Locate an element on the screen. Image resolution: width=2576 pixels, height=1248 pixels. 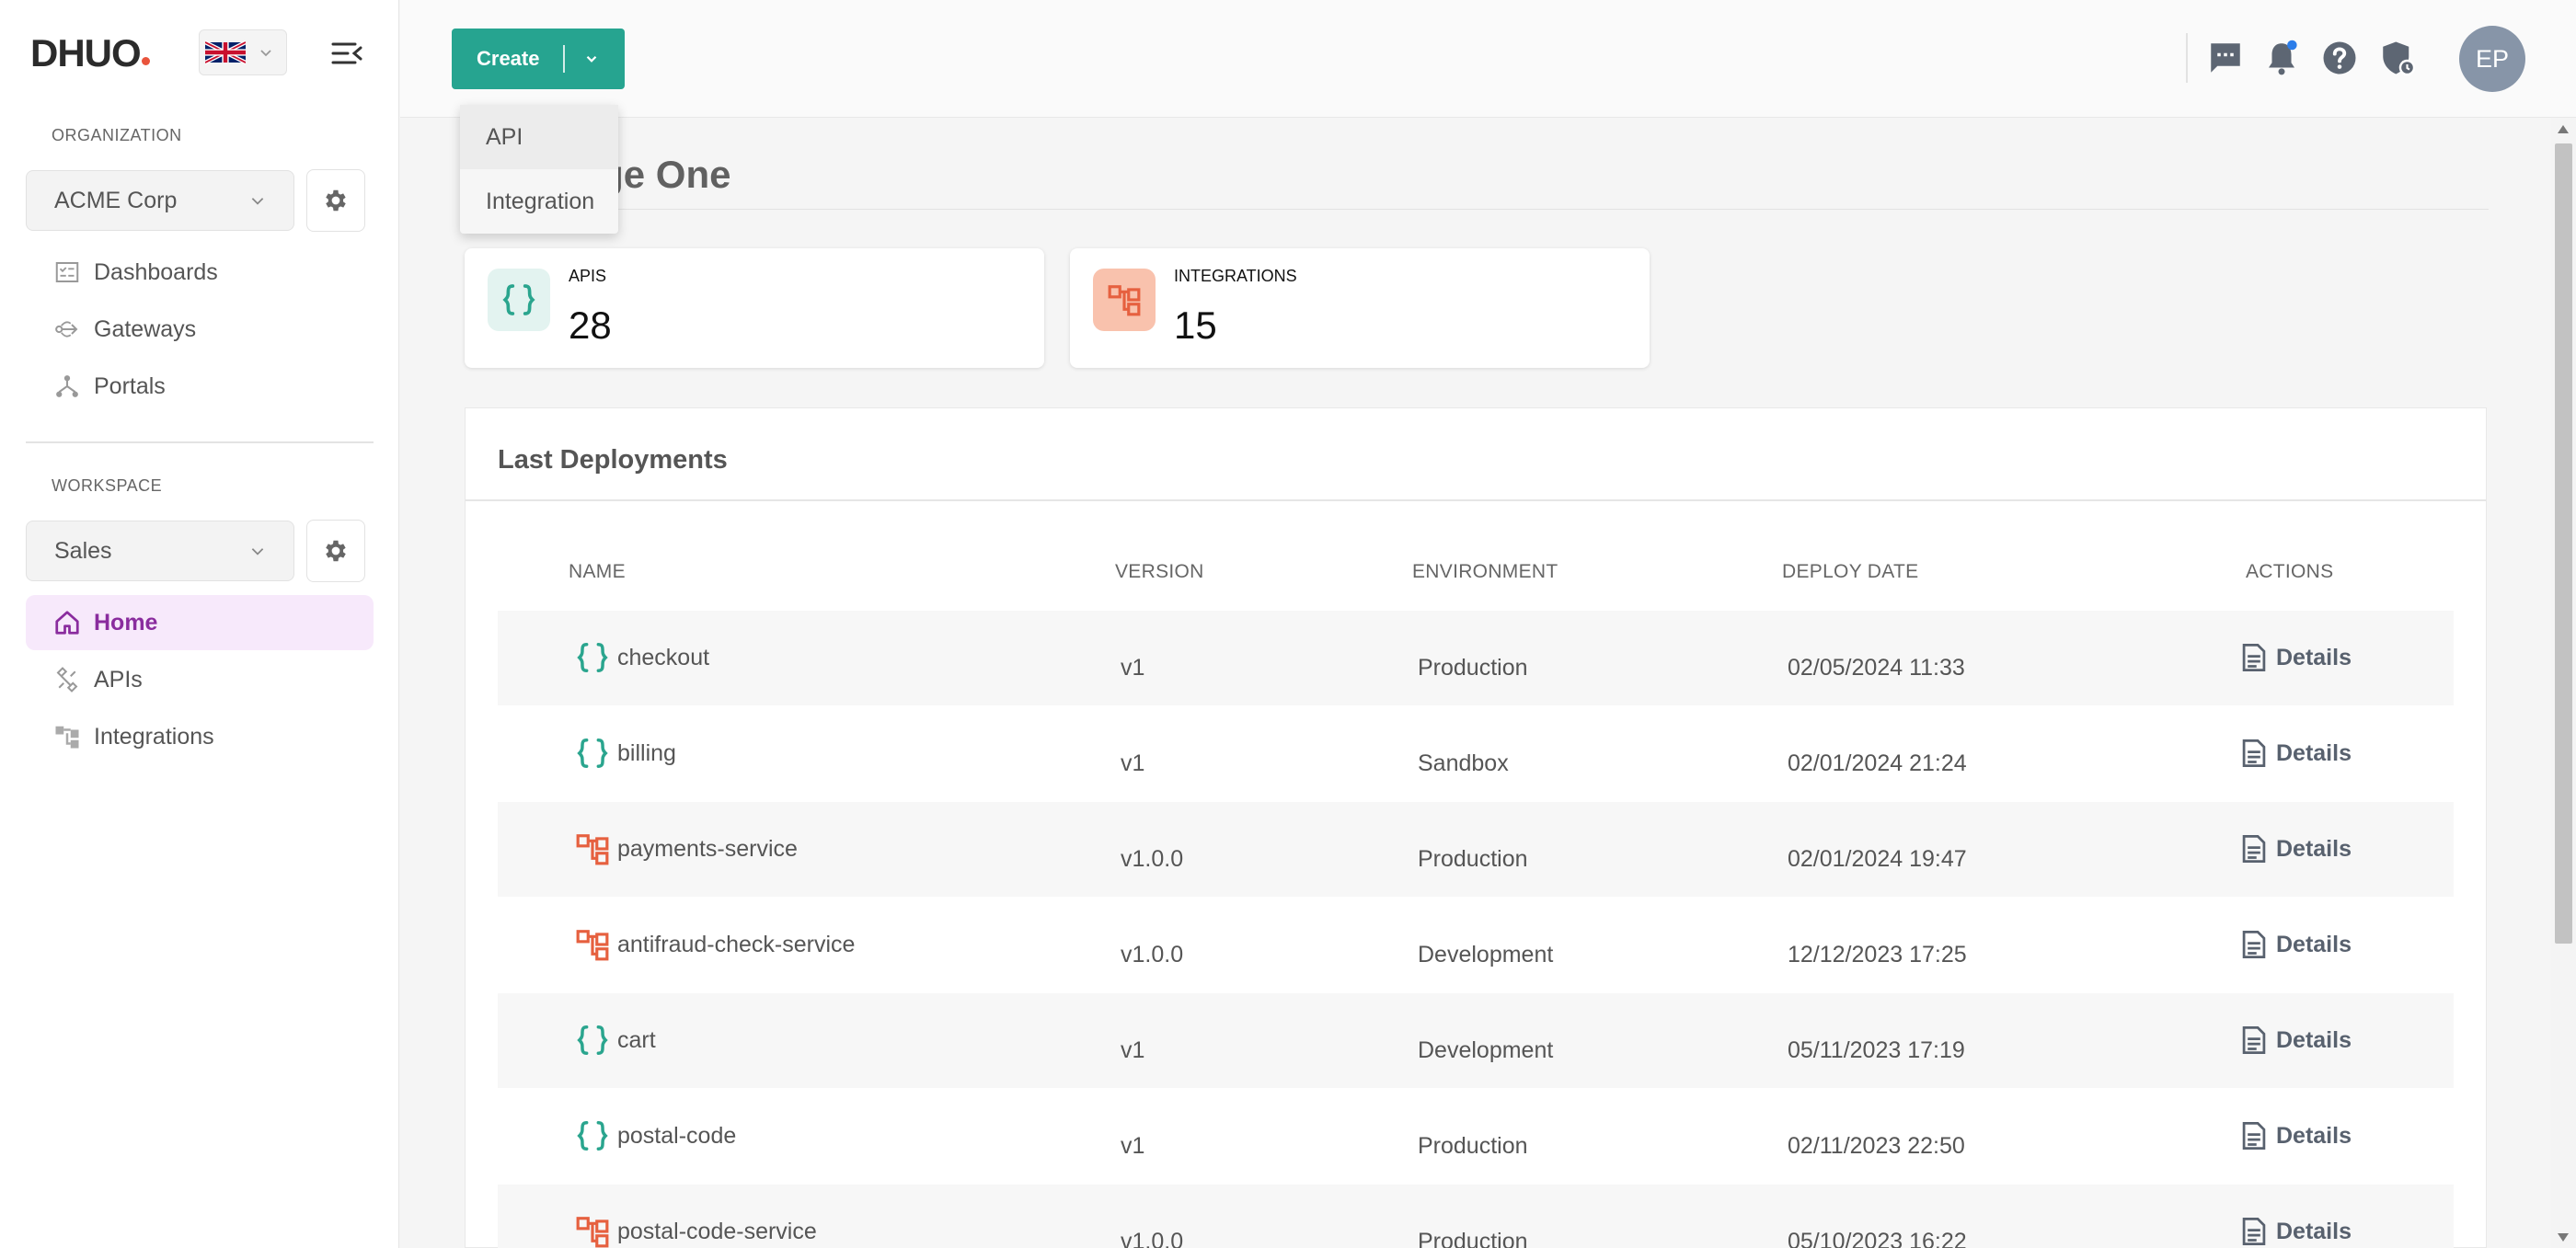
create-button: Create is located at coordinates (538, 59).